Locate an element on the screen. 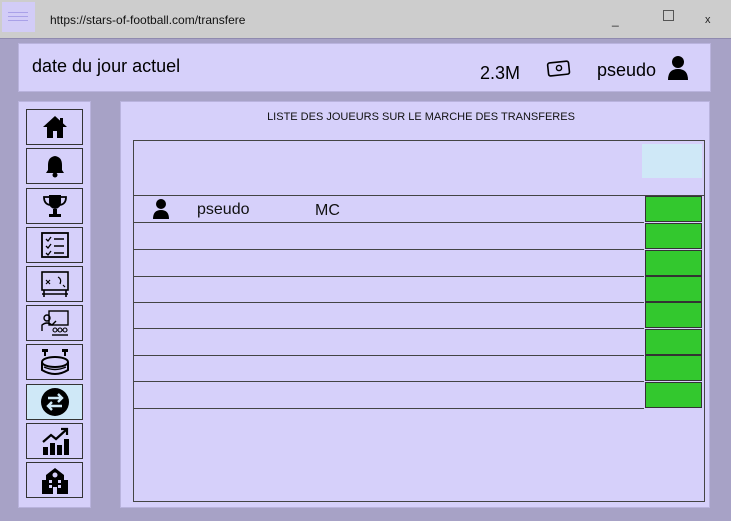 This screenshot has width=731, height=521. money-icon is located at coordinates (559, 70).